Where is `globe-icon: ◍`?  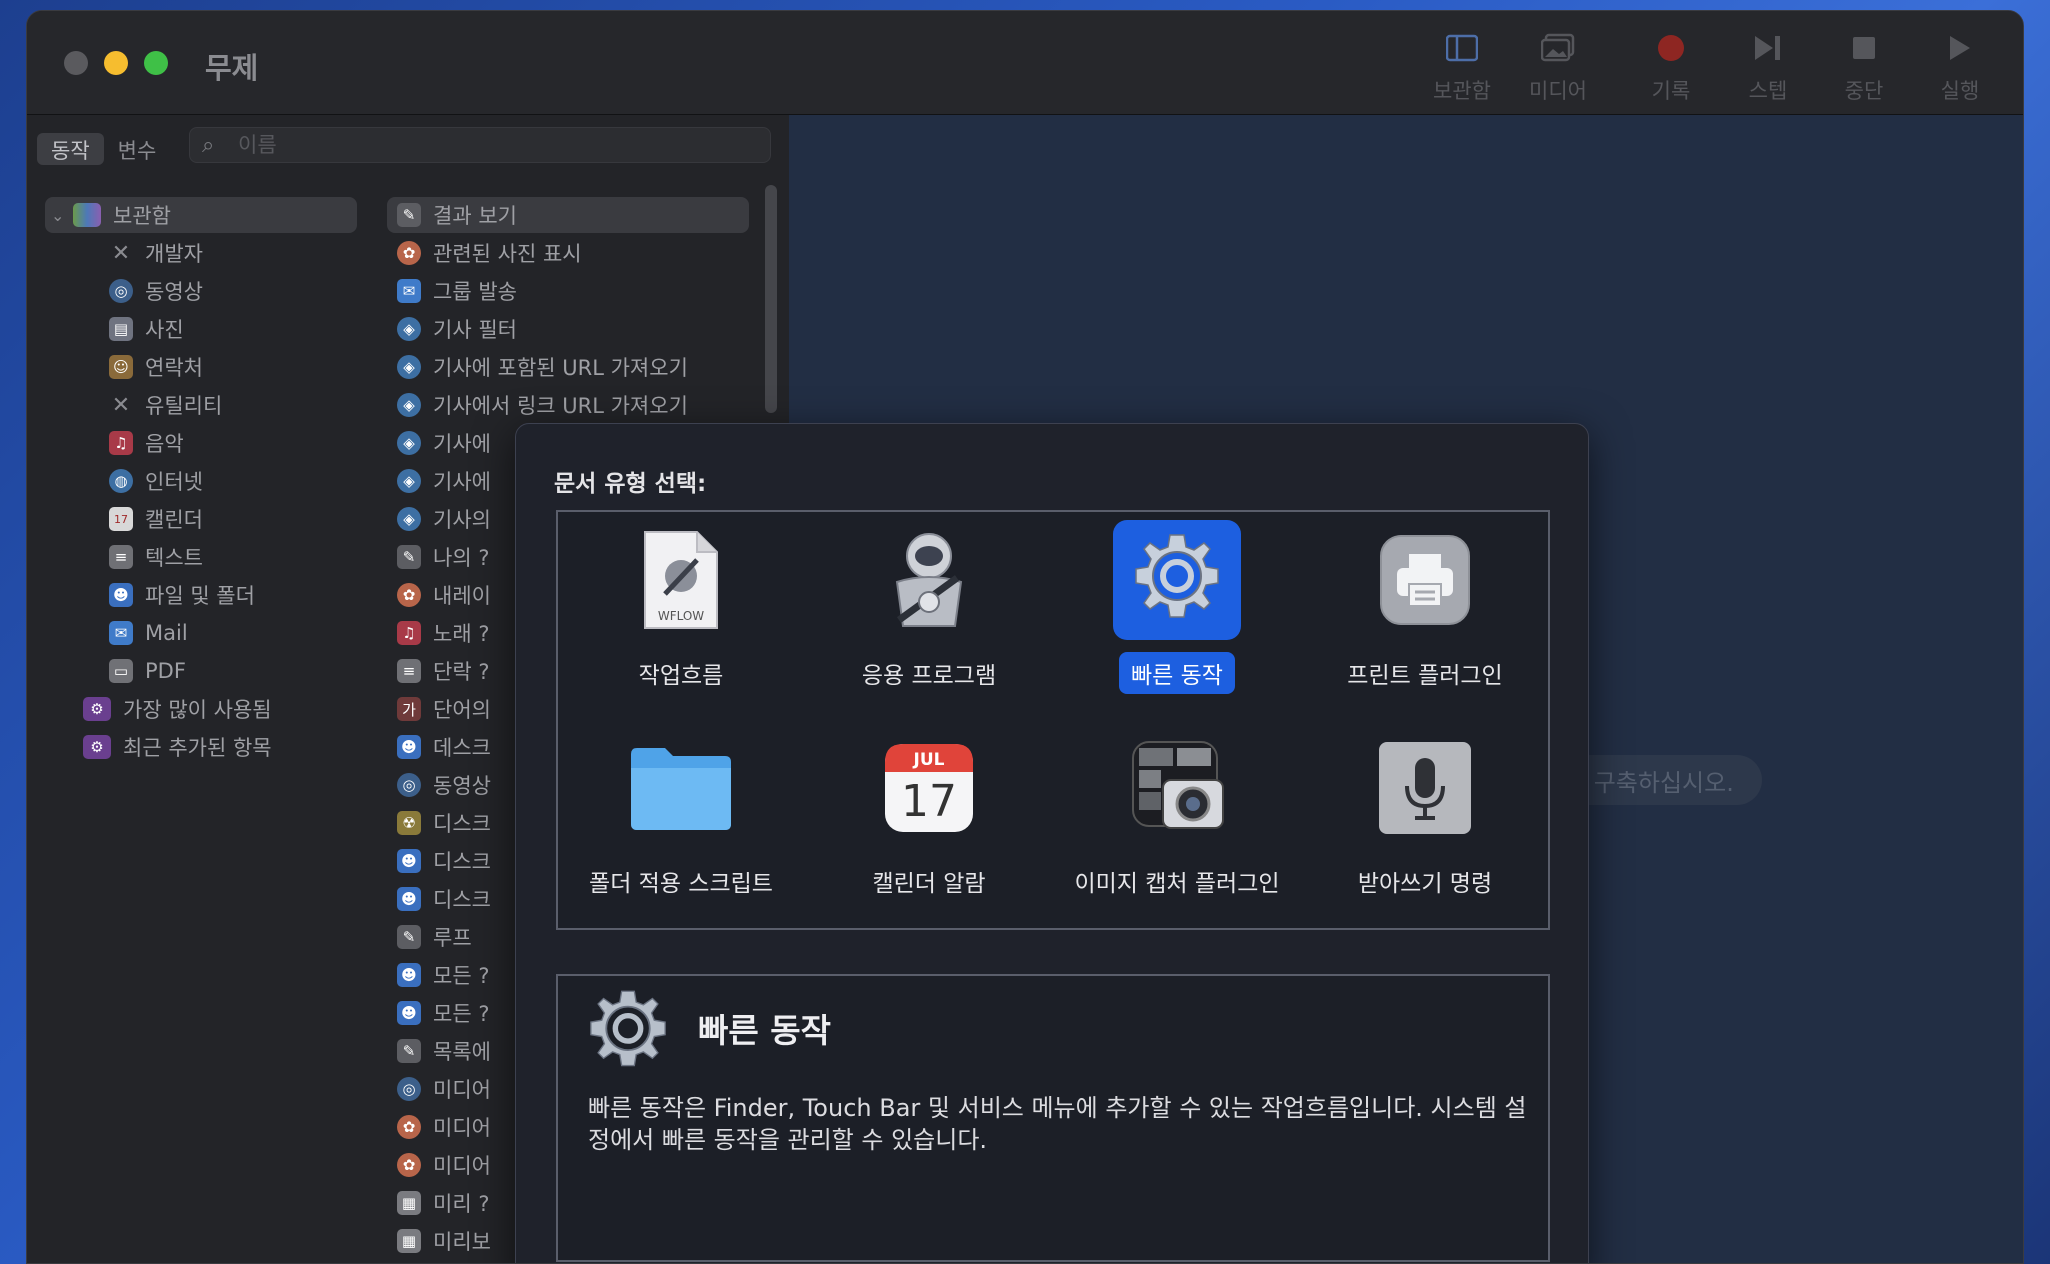 globe-icon: ◍ is located at coordinates (121, 481).